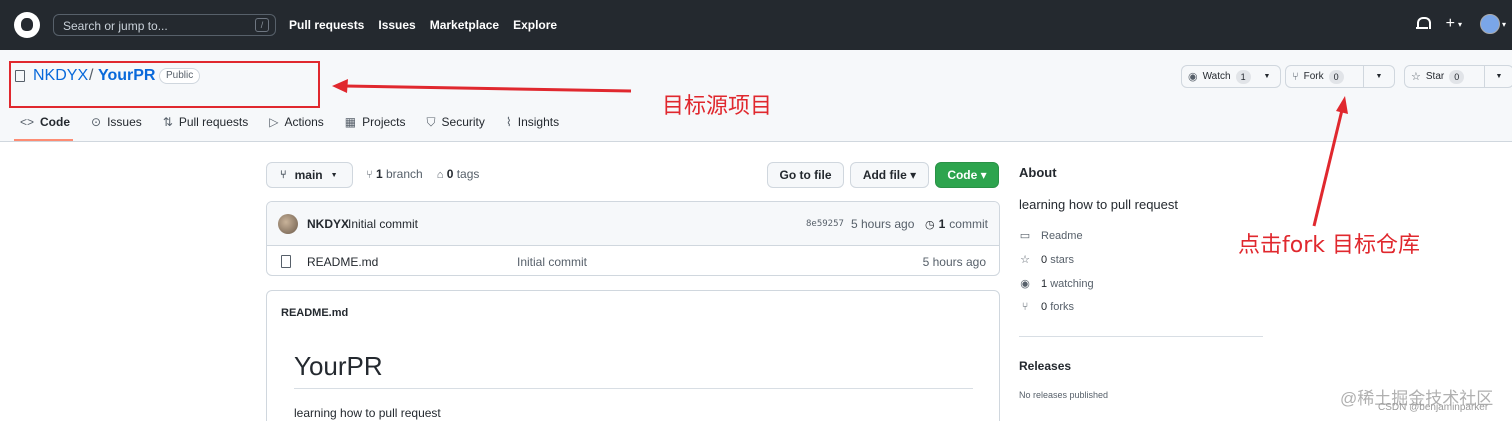  I want to click on watch-button: ◉ Watch 1, so click(1218, 76).